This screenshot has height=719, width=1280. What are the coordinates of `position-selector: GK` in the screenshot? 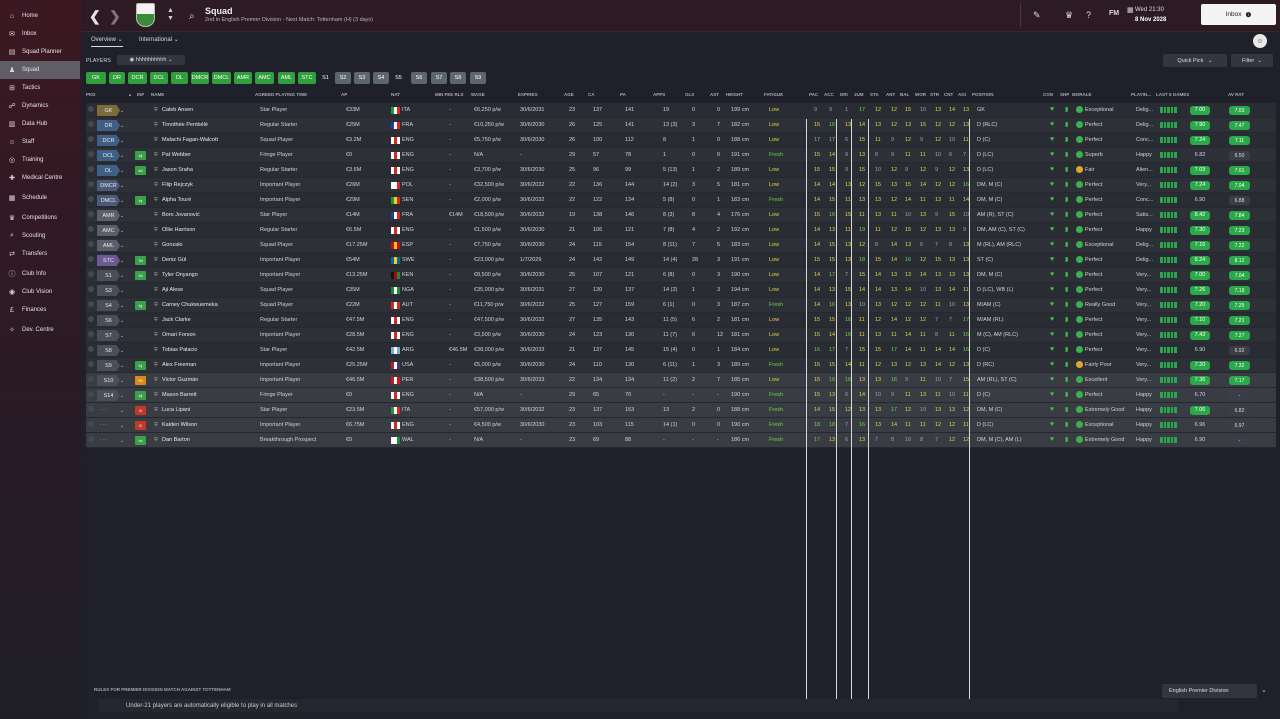 It's located at (108, 110).